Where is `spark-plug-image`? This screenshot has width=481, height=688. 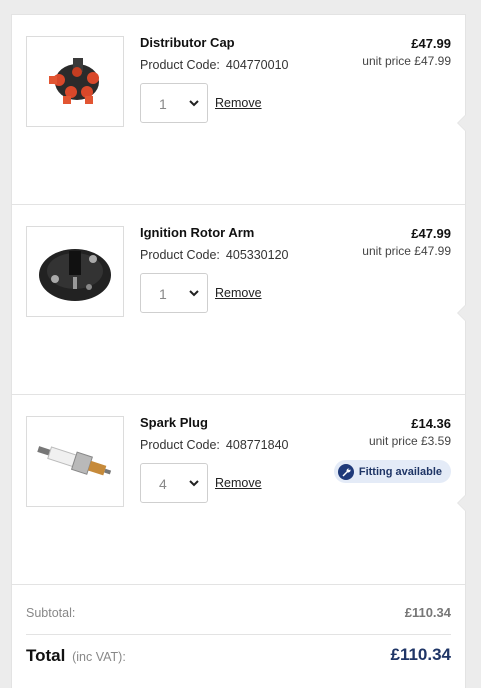 spark-plug-image is located at coordinates (74, 460).